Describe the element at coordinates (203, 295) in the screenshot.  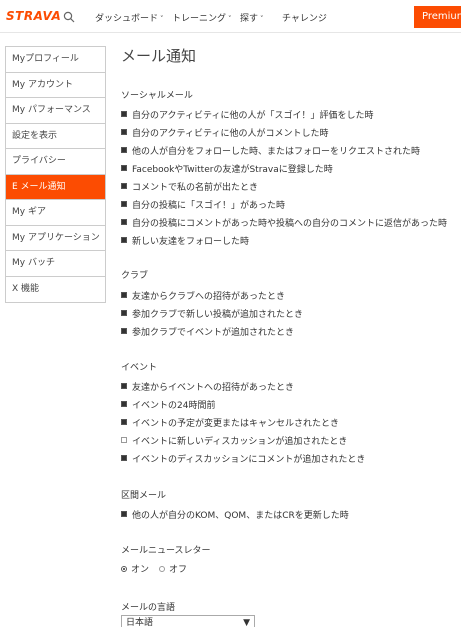
I see `checkbox-row: 友達からクラブへの招待があったとき` at that location.